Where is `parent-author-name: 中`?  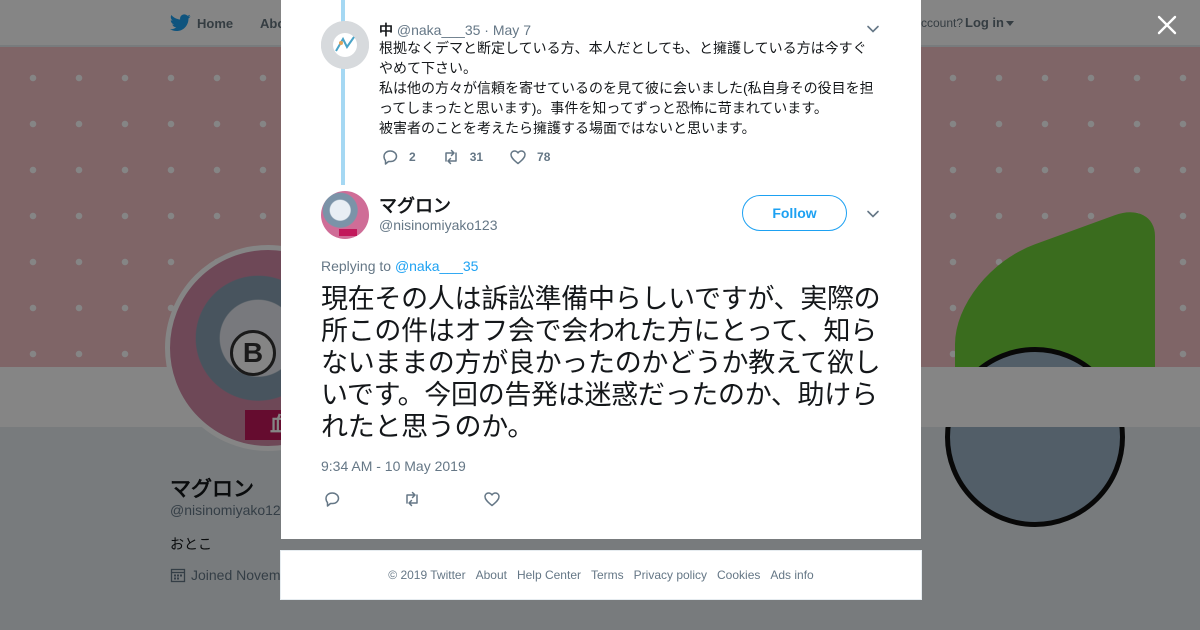 parent-author-name: 中 is located at coordinates (386, 30).